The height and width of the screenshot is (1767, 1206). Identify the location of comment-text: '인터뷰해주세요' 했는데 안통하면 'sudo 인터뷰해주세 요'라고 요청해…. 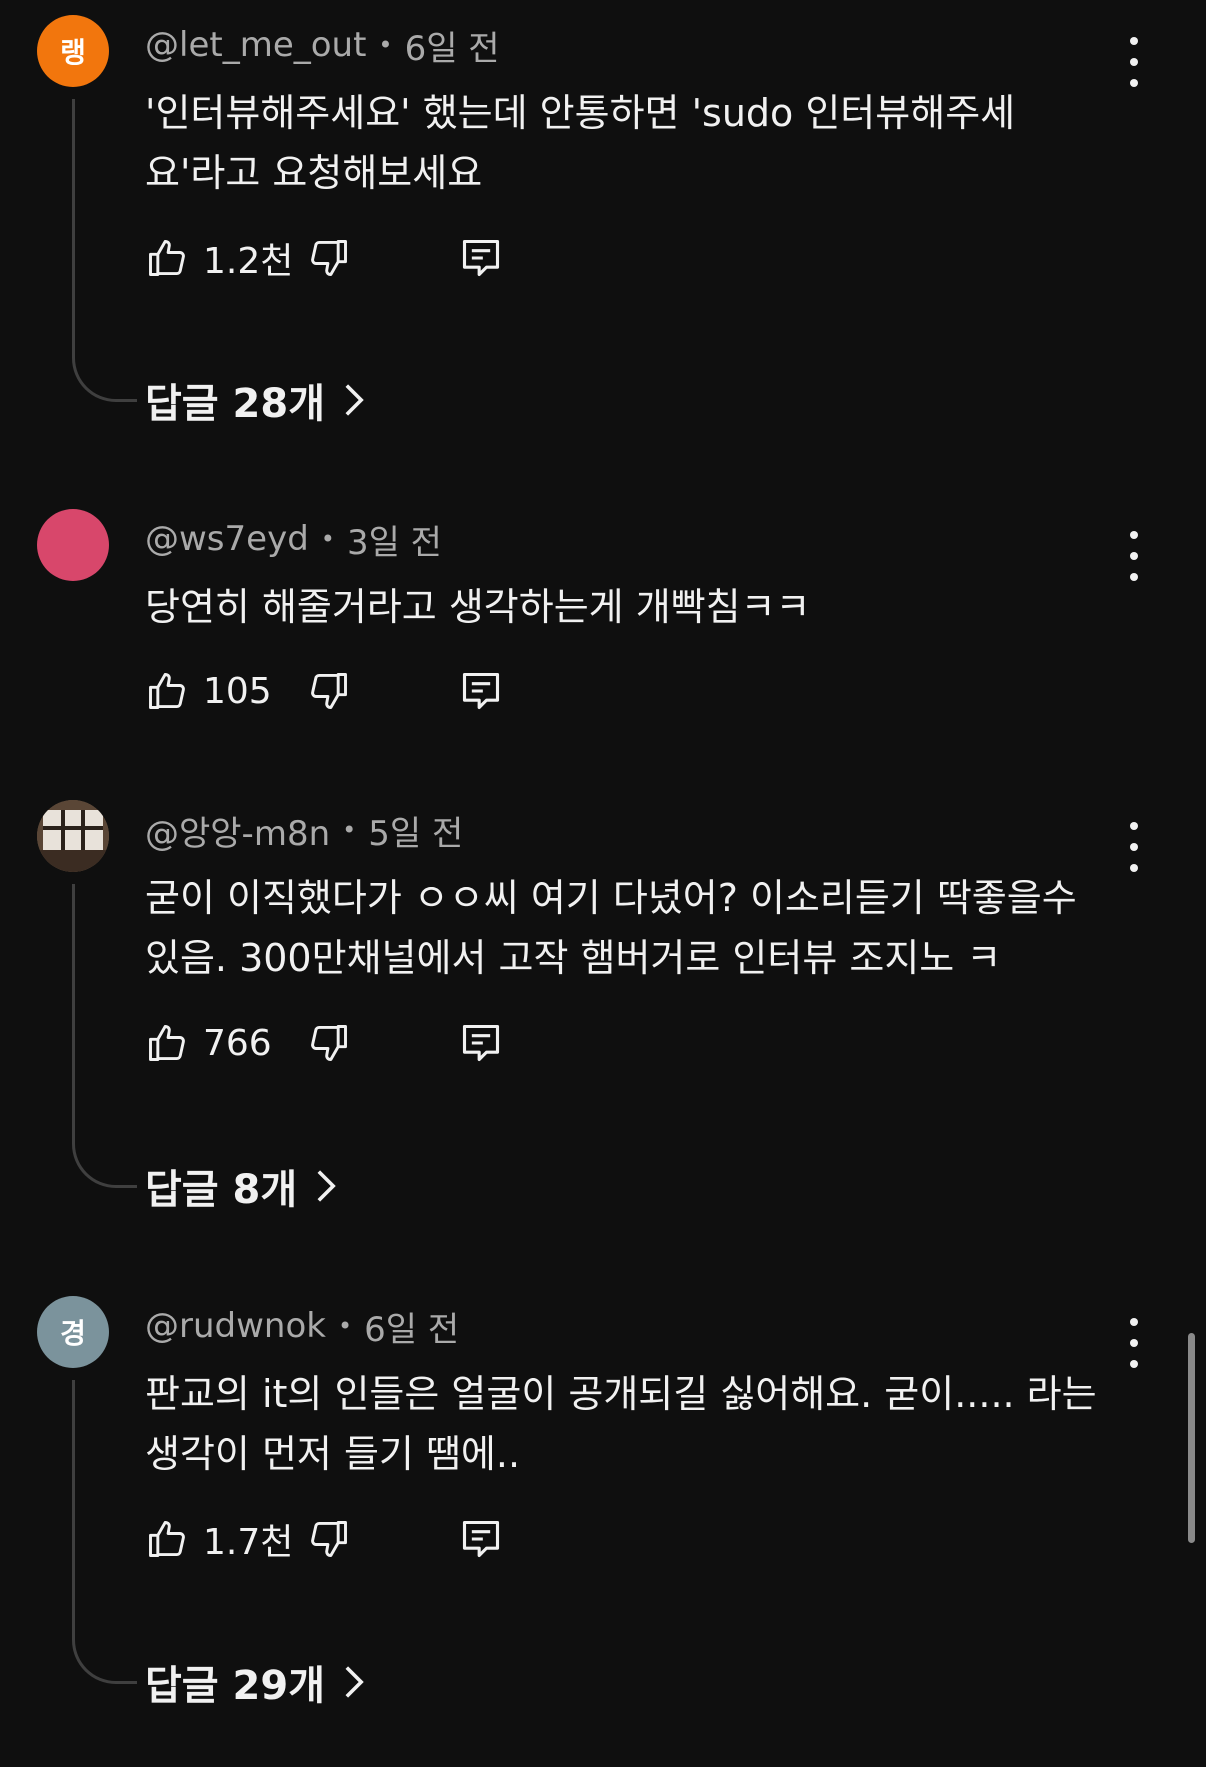
(640, 143).